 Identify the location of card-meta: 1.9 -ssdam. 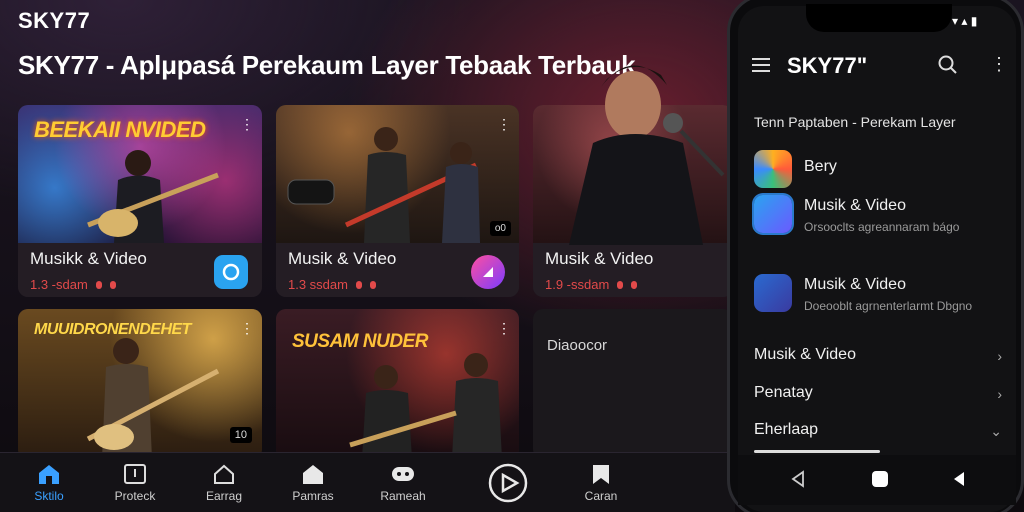
(591, 284).